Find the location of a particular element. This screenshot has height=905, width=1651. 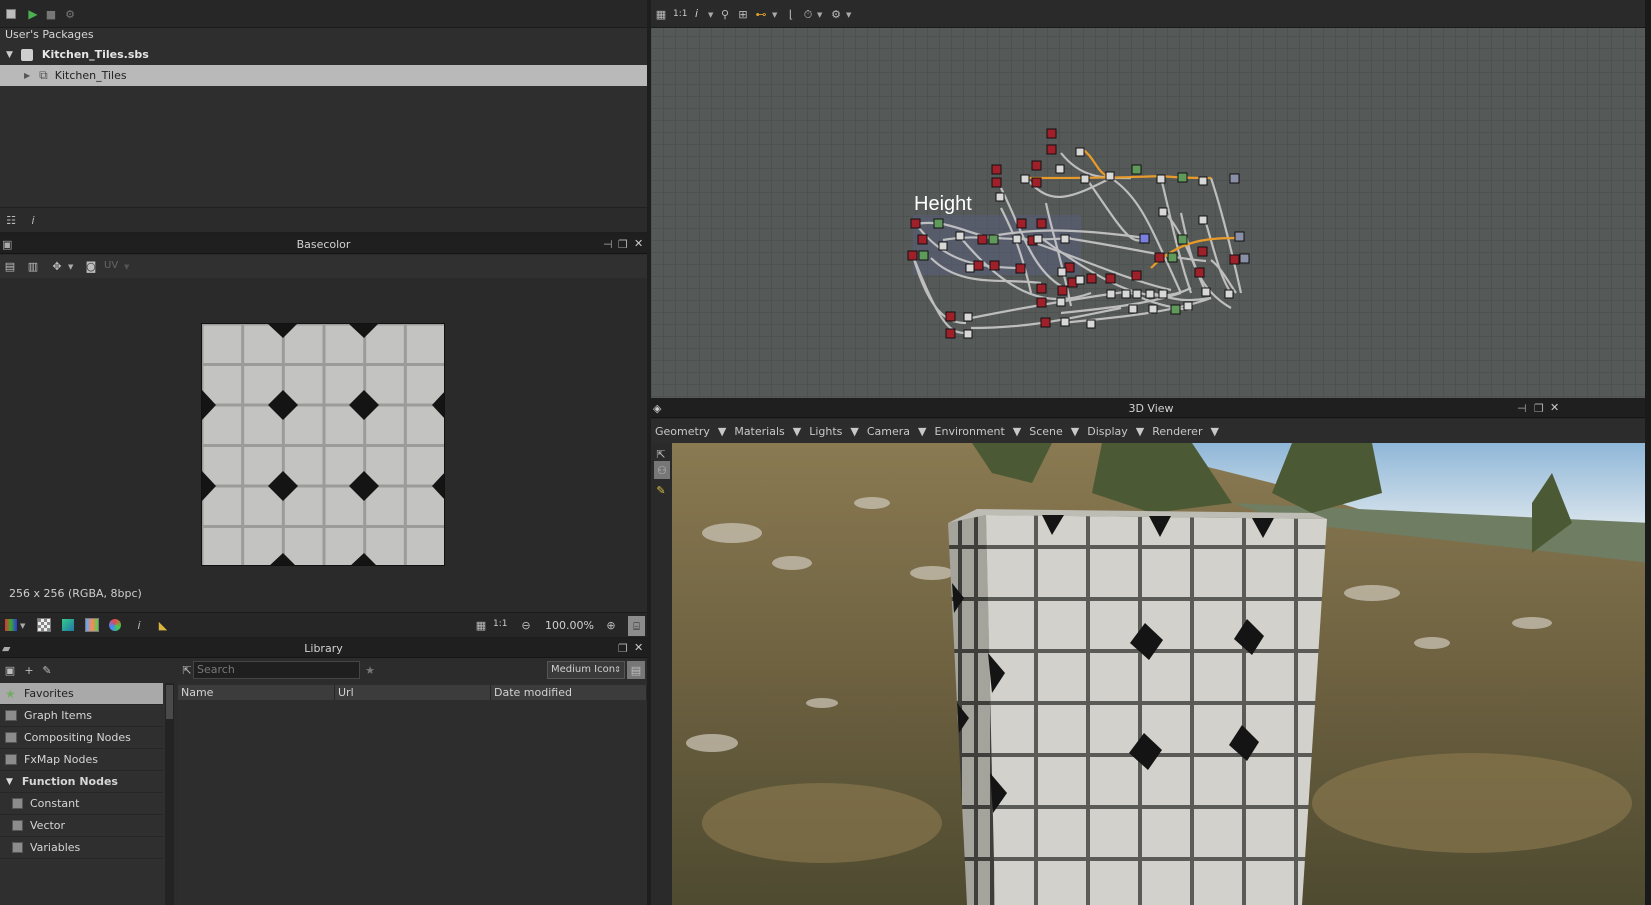

display-mode-icon: ▤ is located at coordinates (10, 266).